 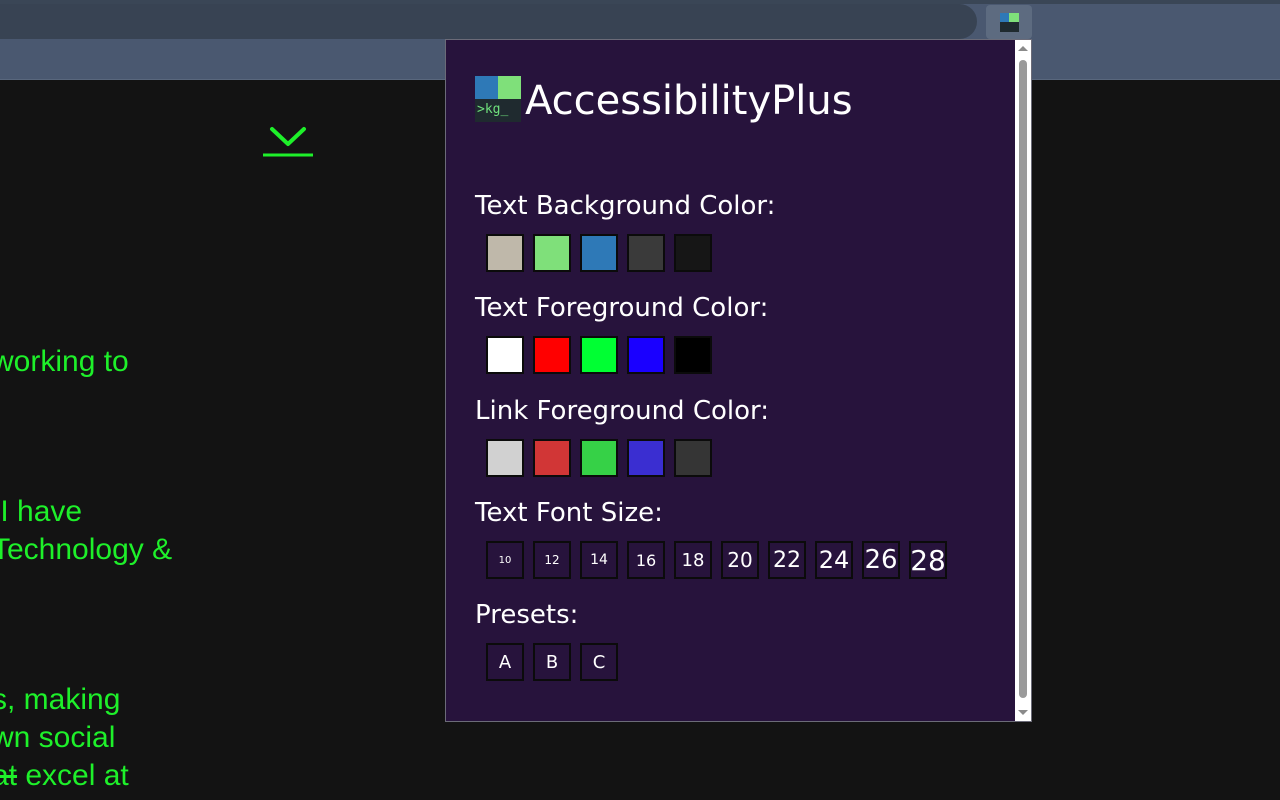 What do you see at coordinates (288, 142) in the screenshot?
I see `download-icon` at bounding box center [288, 142].